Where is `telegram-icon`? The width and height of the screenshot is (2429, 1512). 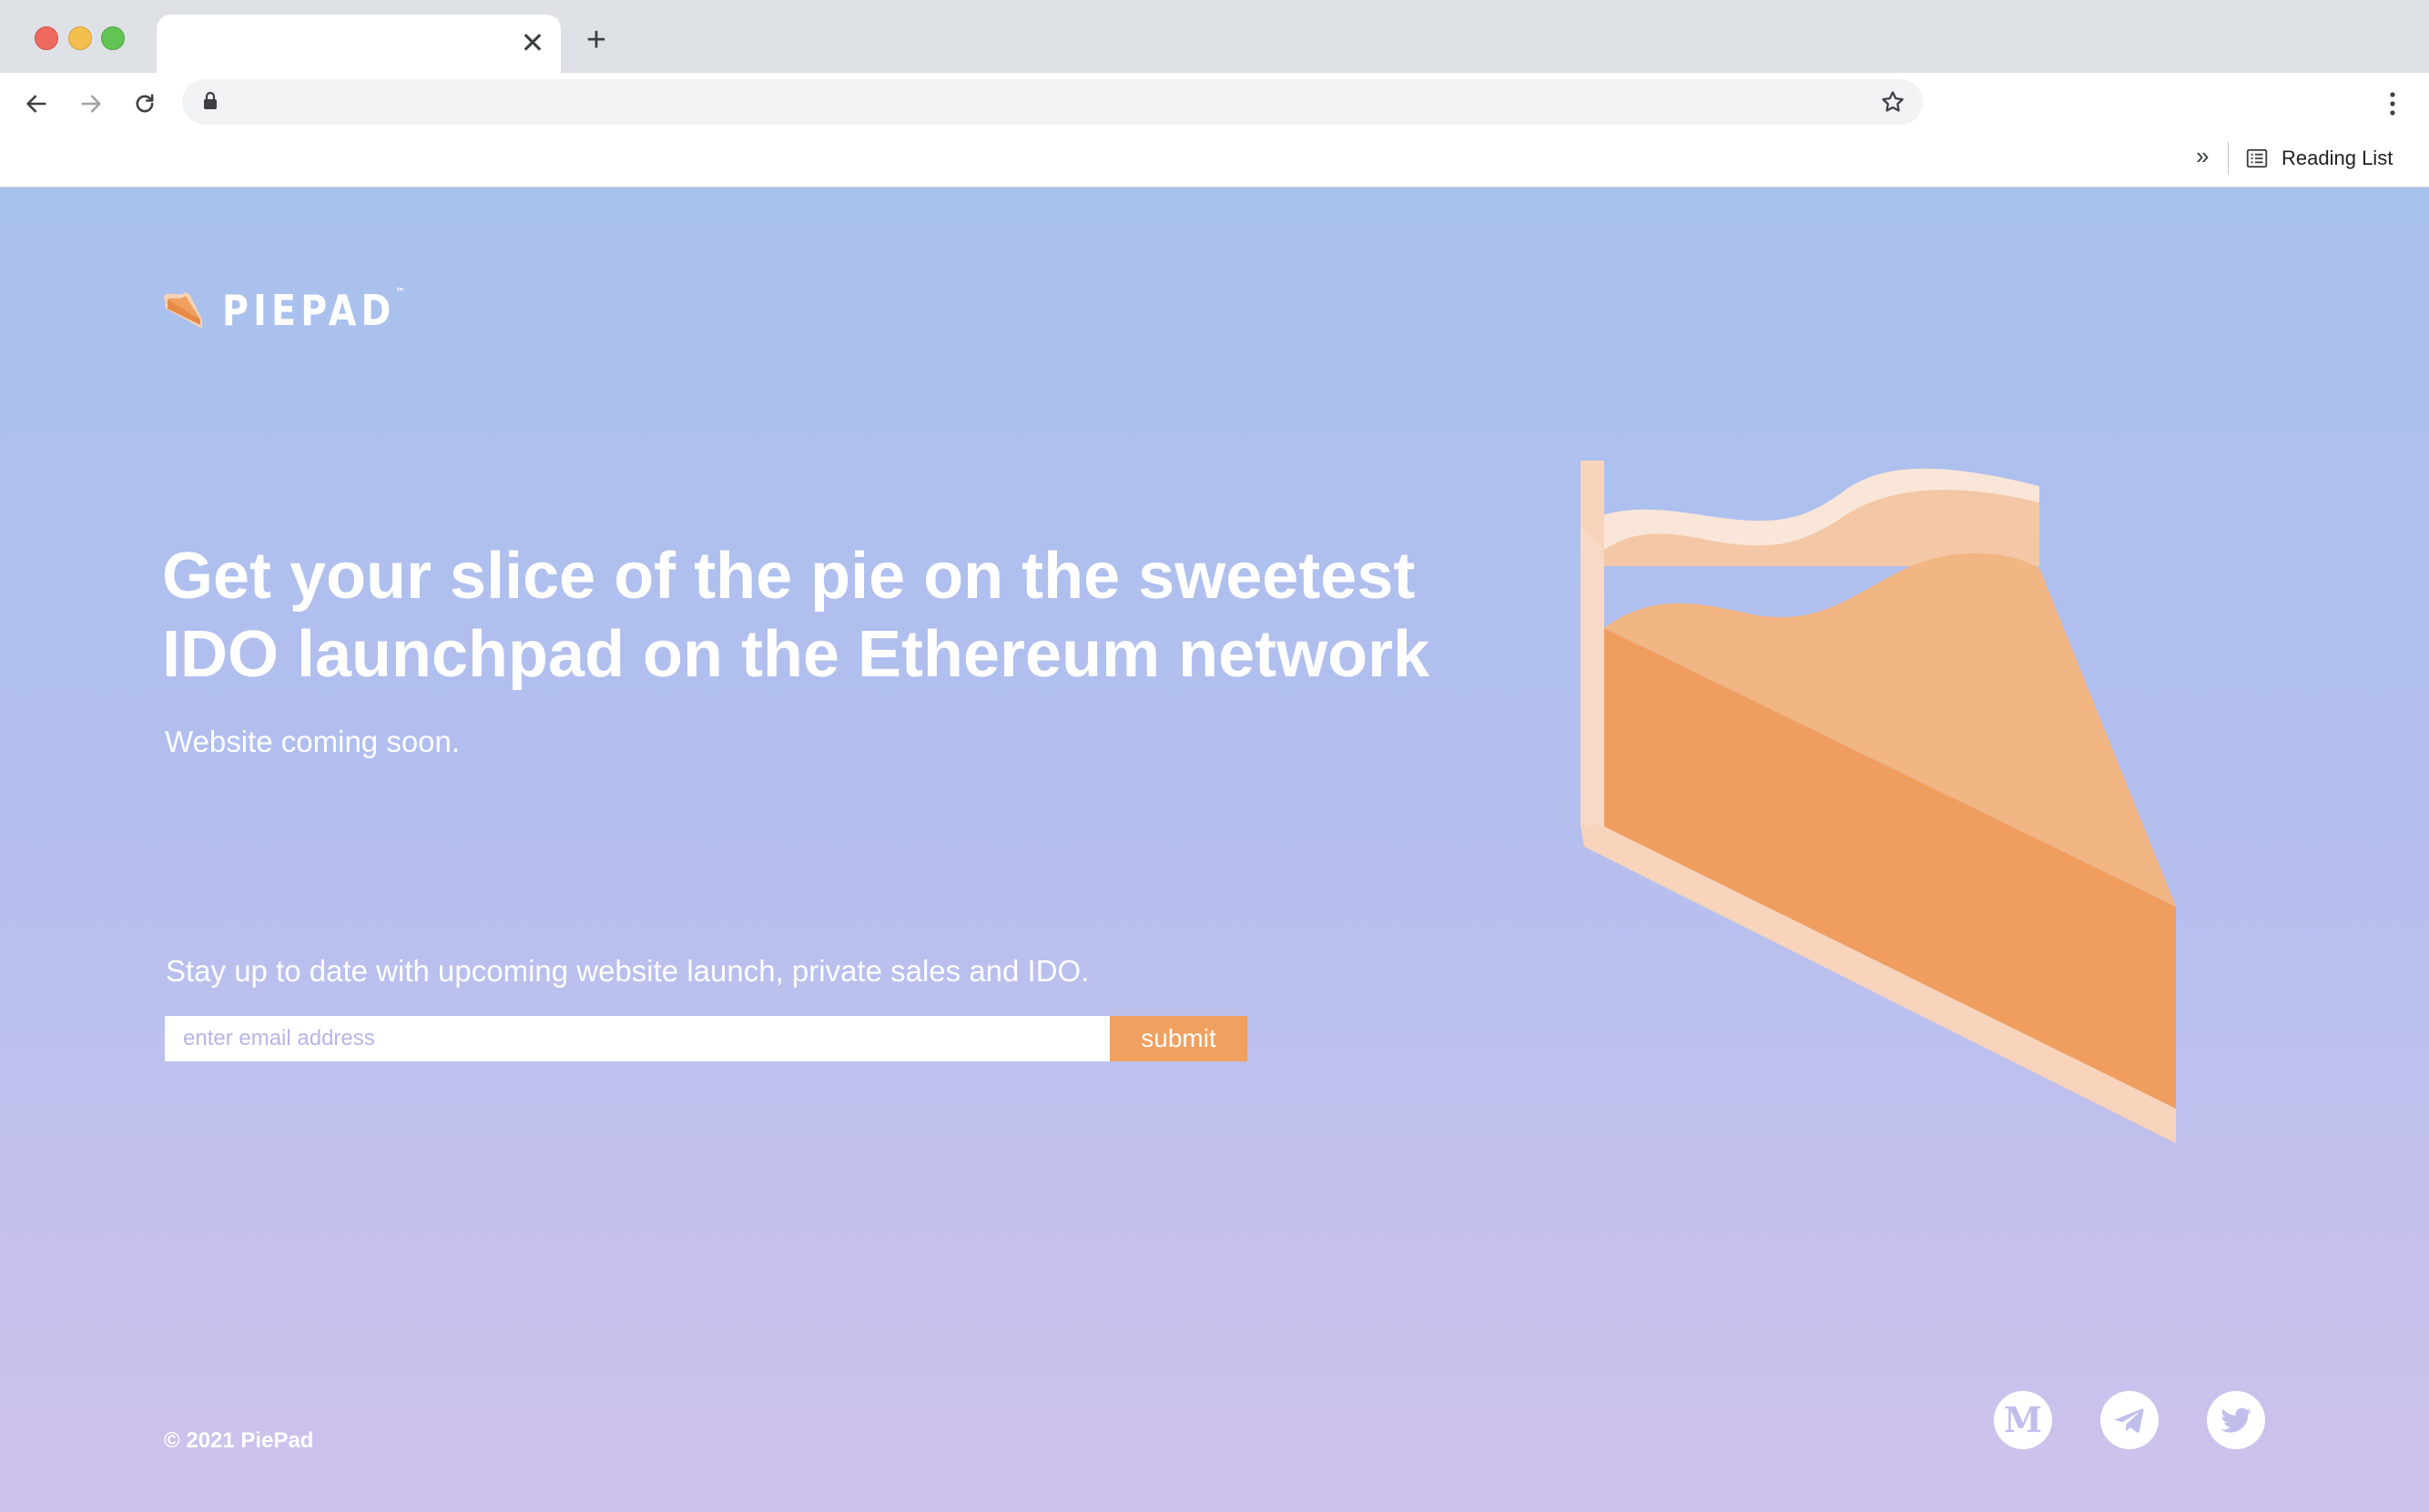
telegram-icon is located at coordinates (2129, 1420).